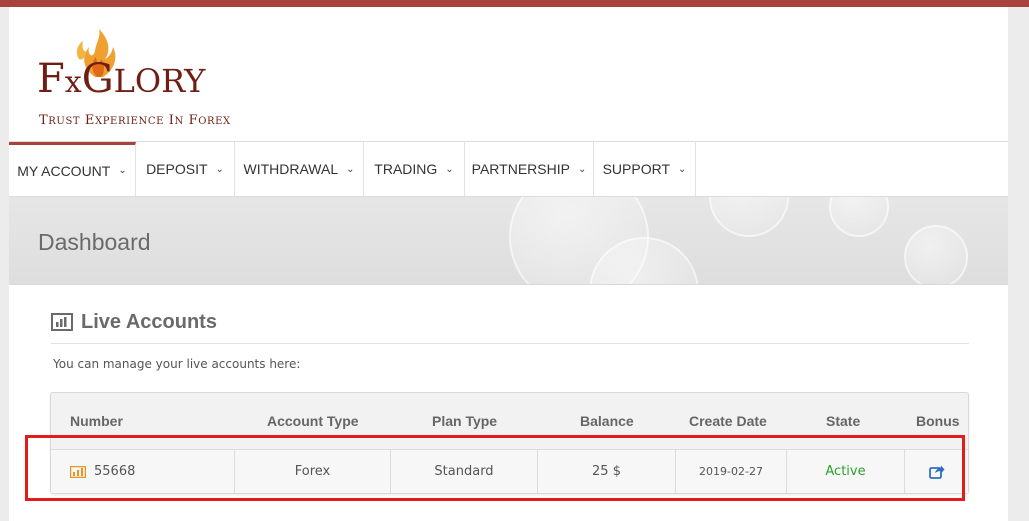 The image size is (1029, 521). What do you see at coordinates (177, 364) in the screenshot?
I see `section-description: You can manage your live accounts here:` at bounding box center [177, 364].